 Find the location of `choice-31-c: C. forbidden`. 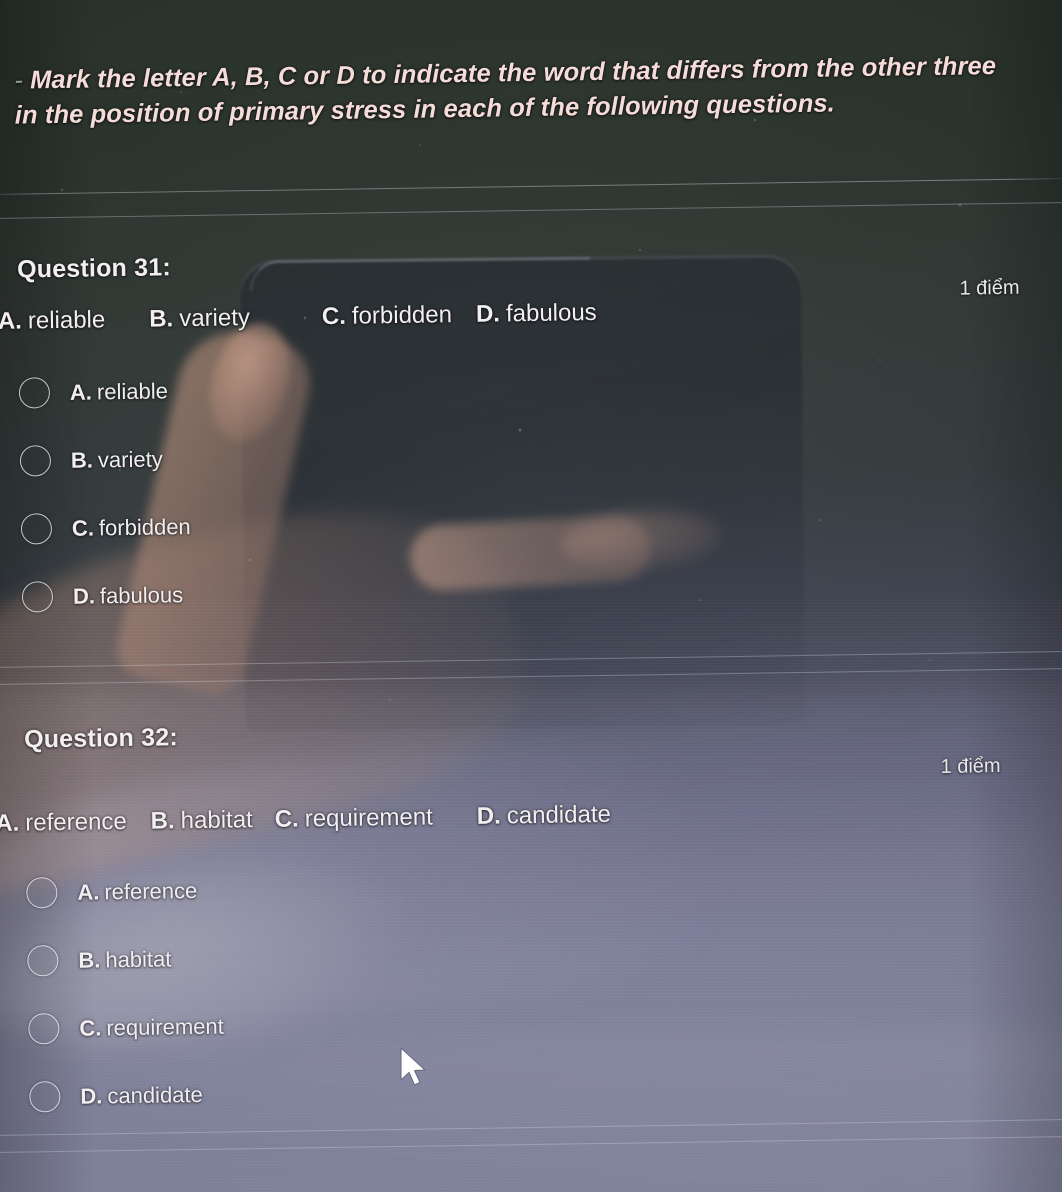

choice-31-c: C. forbidden is located at coordinates (105, 528).